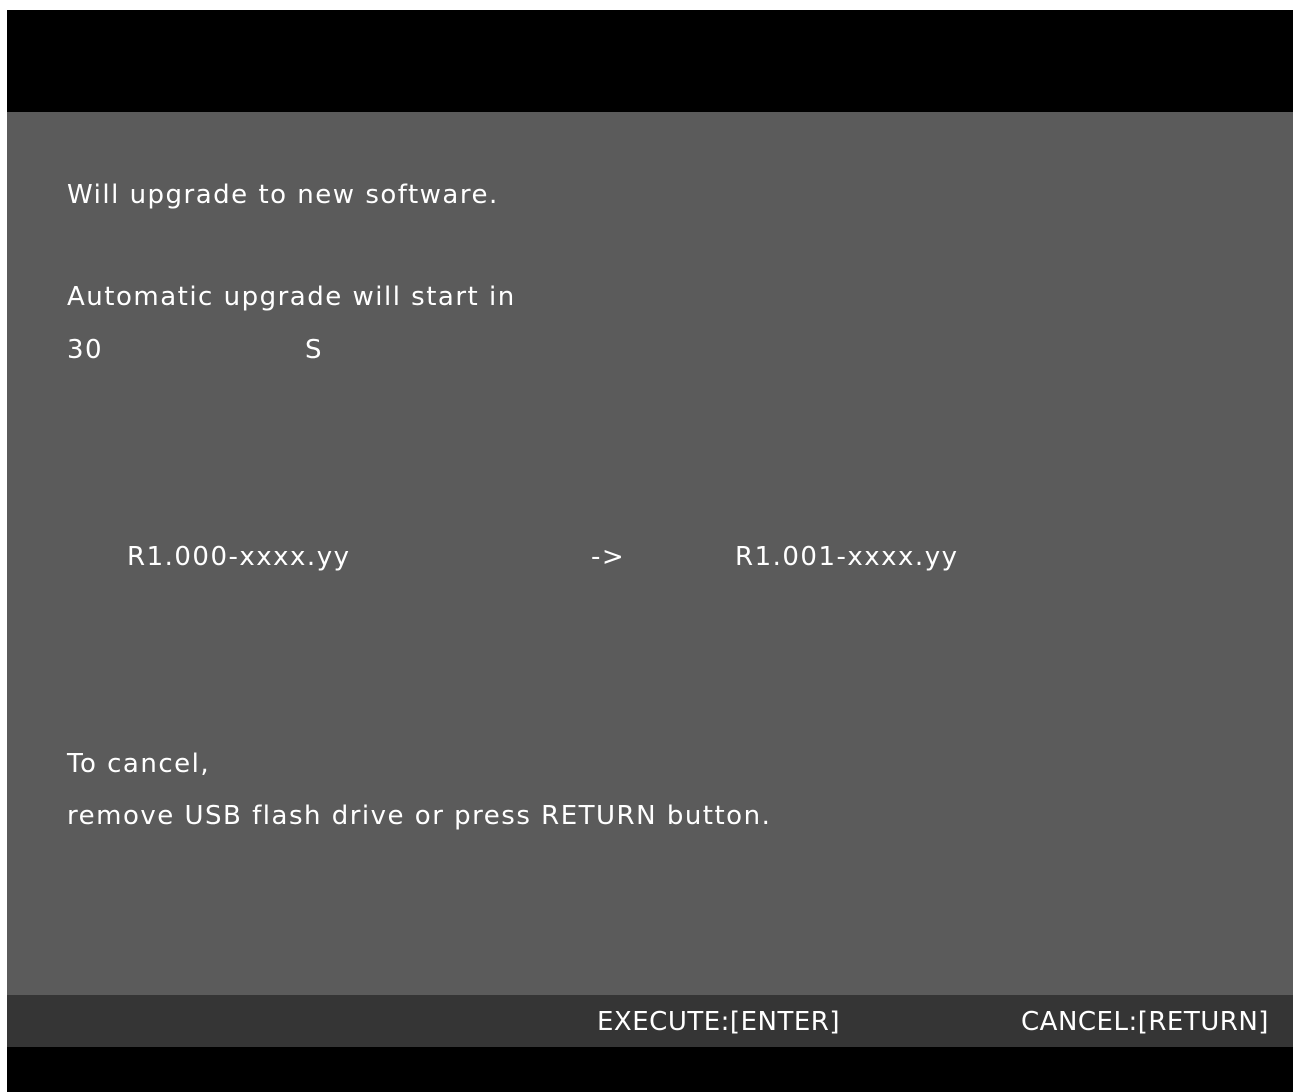  I want to click on countdown-unit: S, so click(314, 350).